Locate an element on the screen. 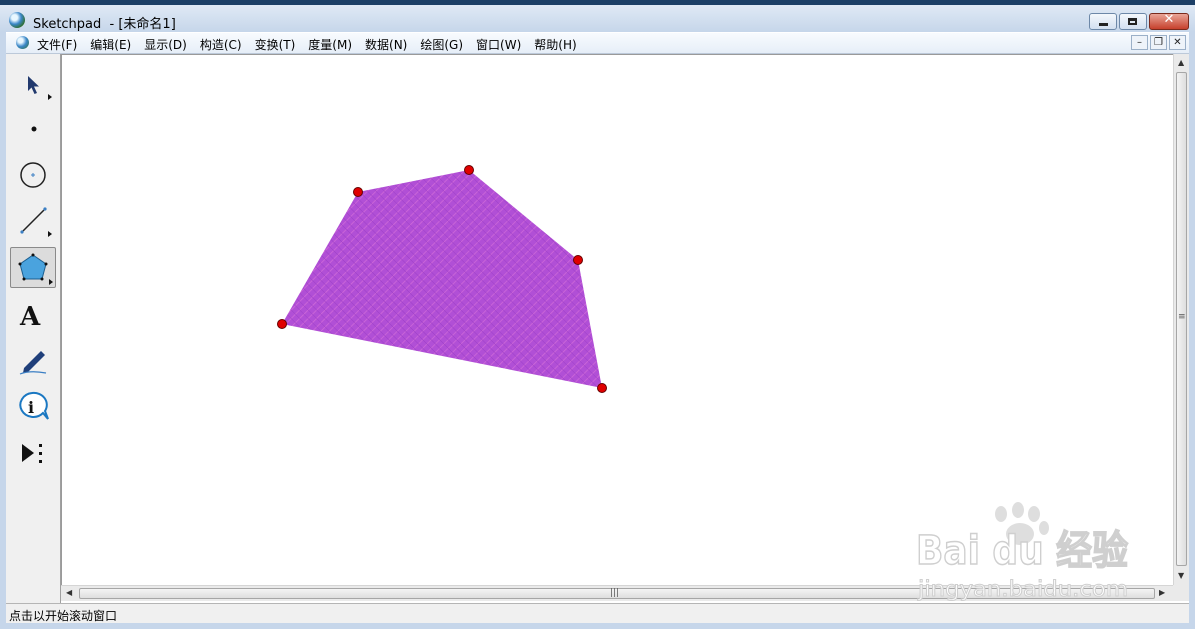 The height and width of the screenshot is (629, 1195). menu-transform: 变换(T) is located at coordinates (275, 44).